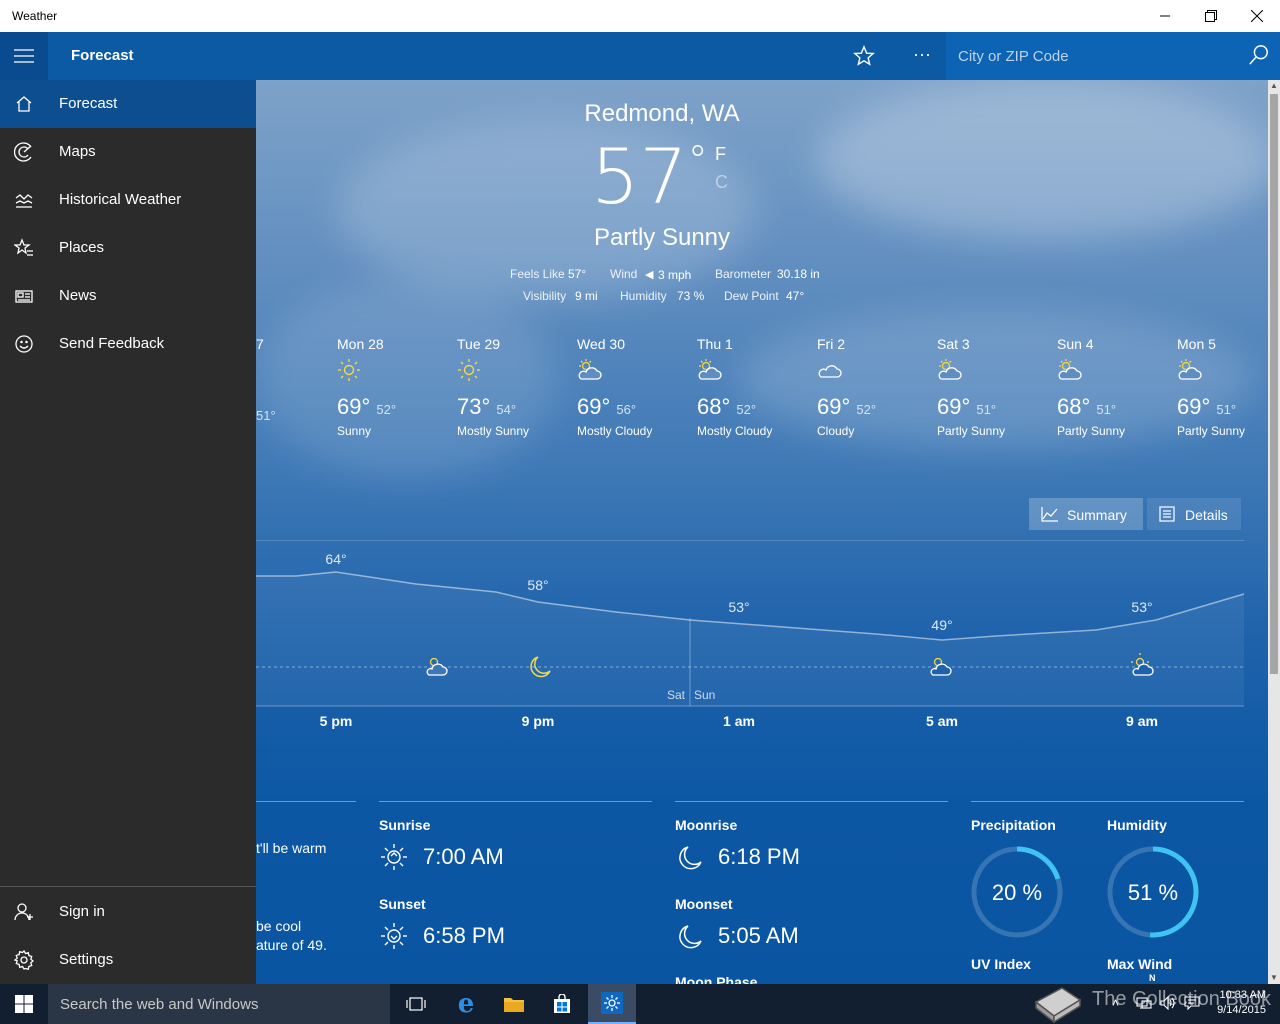  Describe the element at coordinates (601, 344) in the screenshot. I see `day-name: Wed 30` at that location.